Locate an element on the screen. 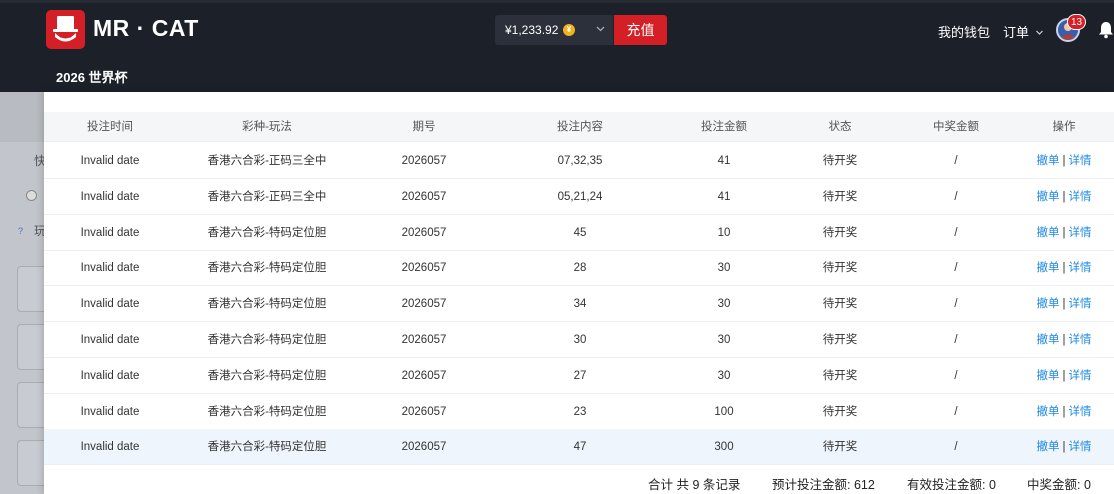  table-cell-amount: 10 is located at coordinates (724, 232).